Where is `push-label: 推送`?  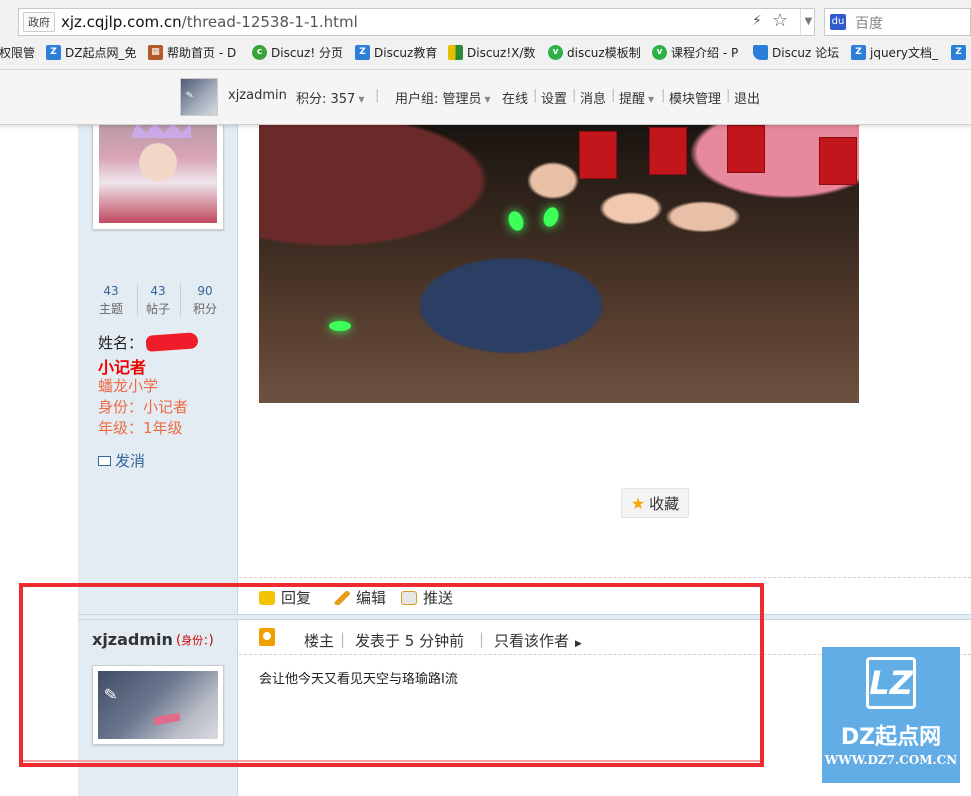
push-label: 推送 is located at coordinates (438, 598).